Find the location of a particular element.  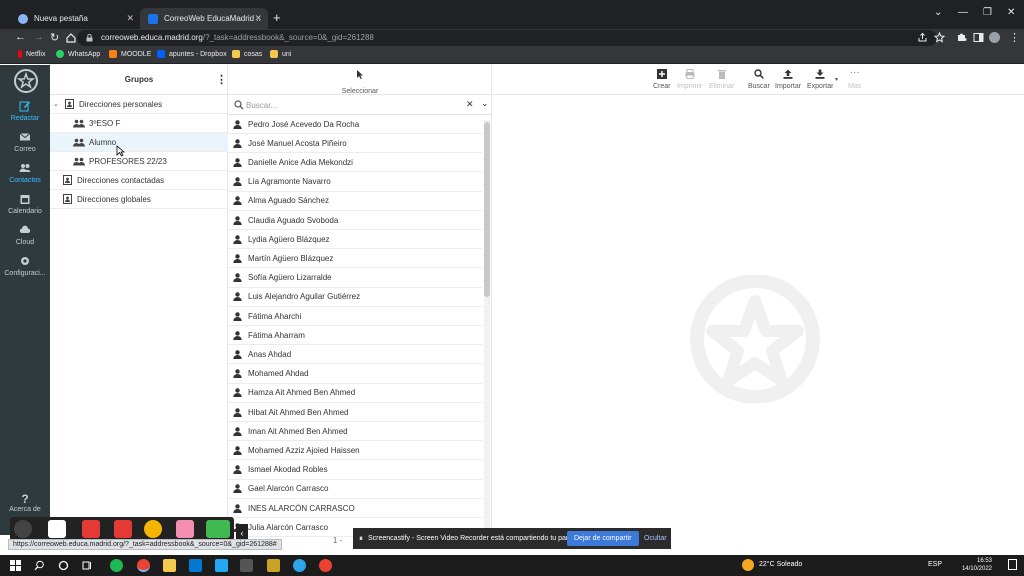

system-clock: 16:53 14/10/2022 is located at coordinates (977, 565).